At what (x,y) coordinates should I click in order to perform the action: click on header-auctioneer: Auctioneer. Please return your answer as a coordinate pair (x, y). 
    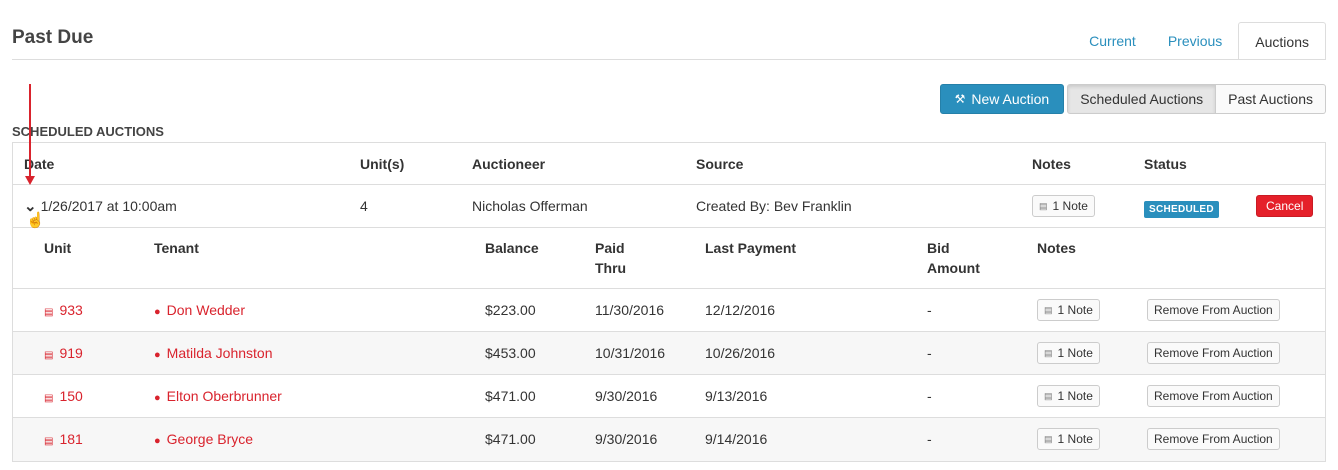
    Looking at the image, I should click on (509, 164).